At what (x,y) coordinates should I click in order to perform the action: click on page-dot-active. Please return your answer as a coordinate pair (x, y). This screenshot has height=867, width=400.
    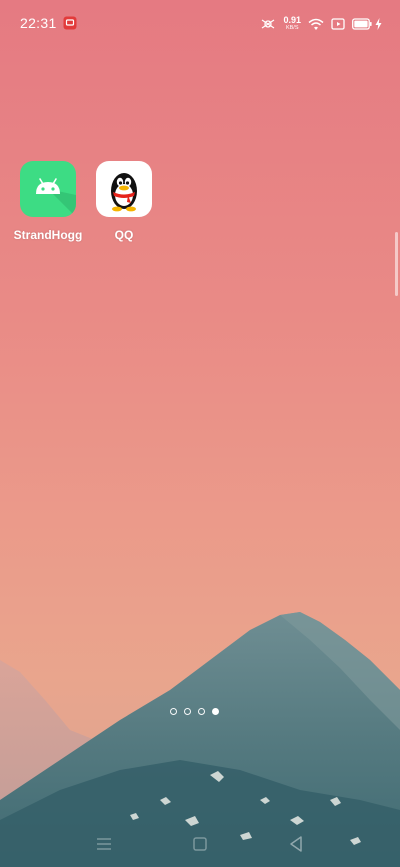
    Looking at the image, I should click on (215, 711).